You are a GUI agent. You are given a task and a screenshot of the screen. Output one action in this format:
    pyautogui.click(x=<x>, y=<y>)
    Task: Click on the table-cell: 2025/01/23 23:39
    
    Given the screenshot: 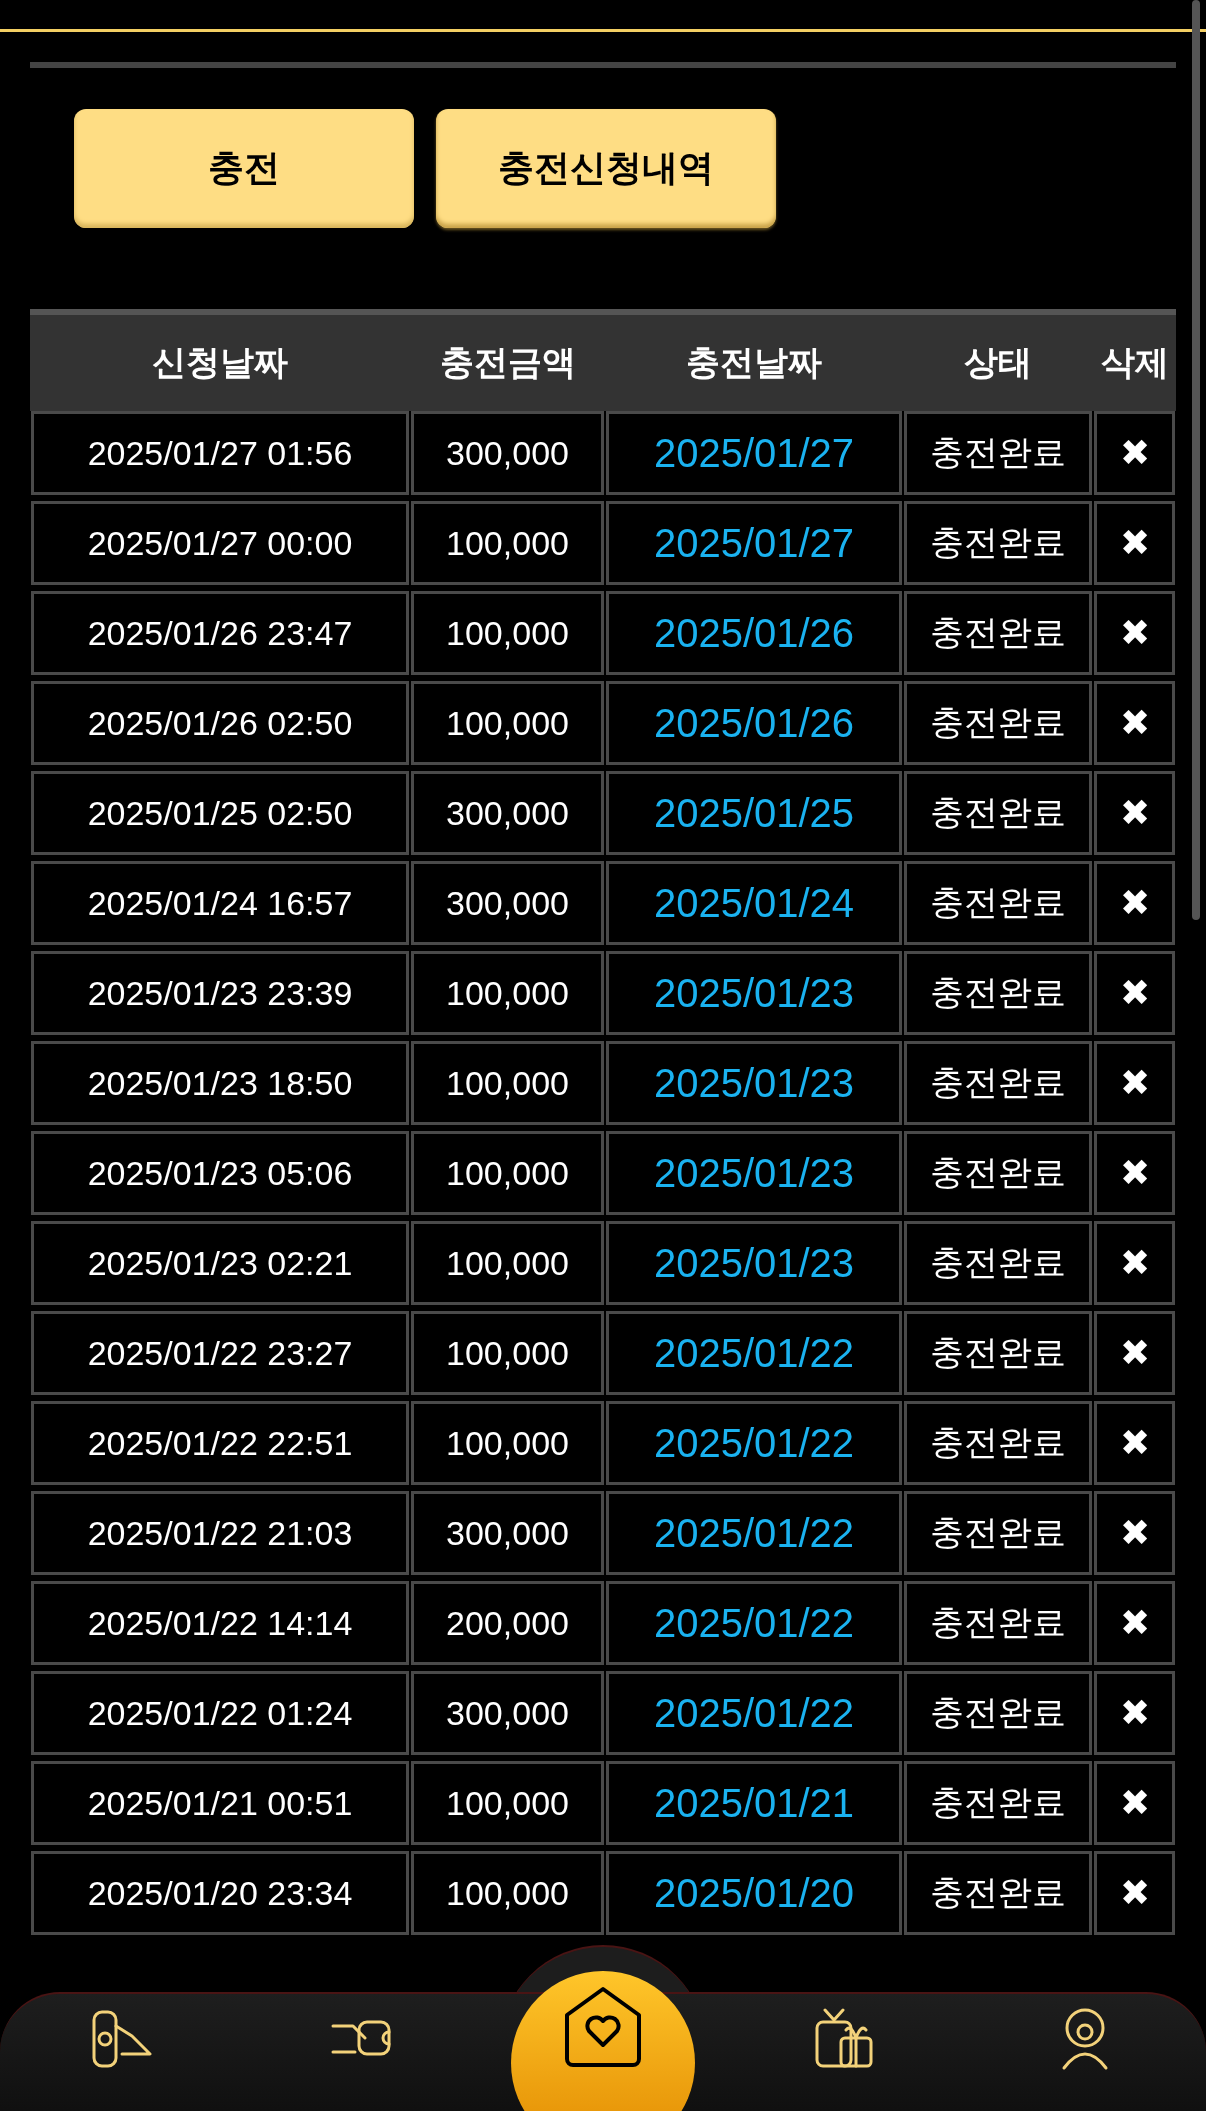 What is the action you would take?
    pyautogui.click(x=220, y=993)
    